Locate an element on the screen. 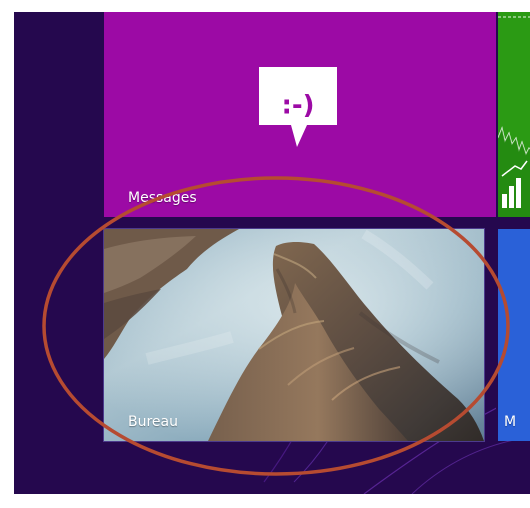 Image resolution: width=530 pixels, height=508 pixels. desktop-label: Bureau is located at coordinates (153, 422).